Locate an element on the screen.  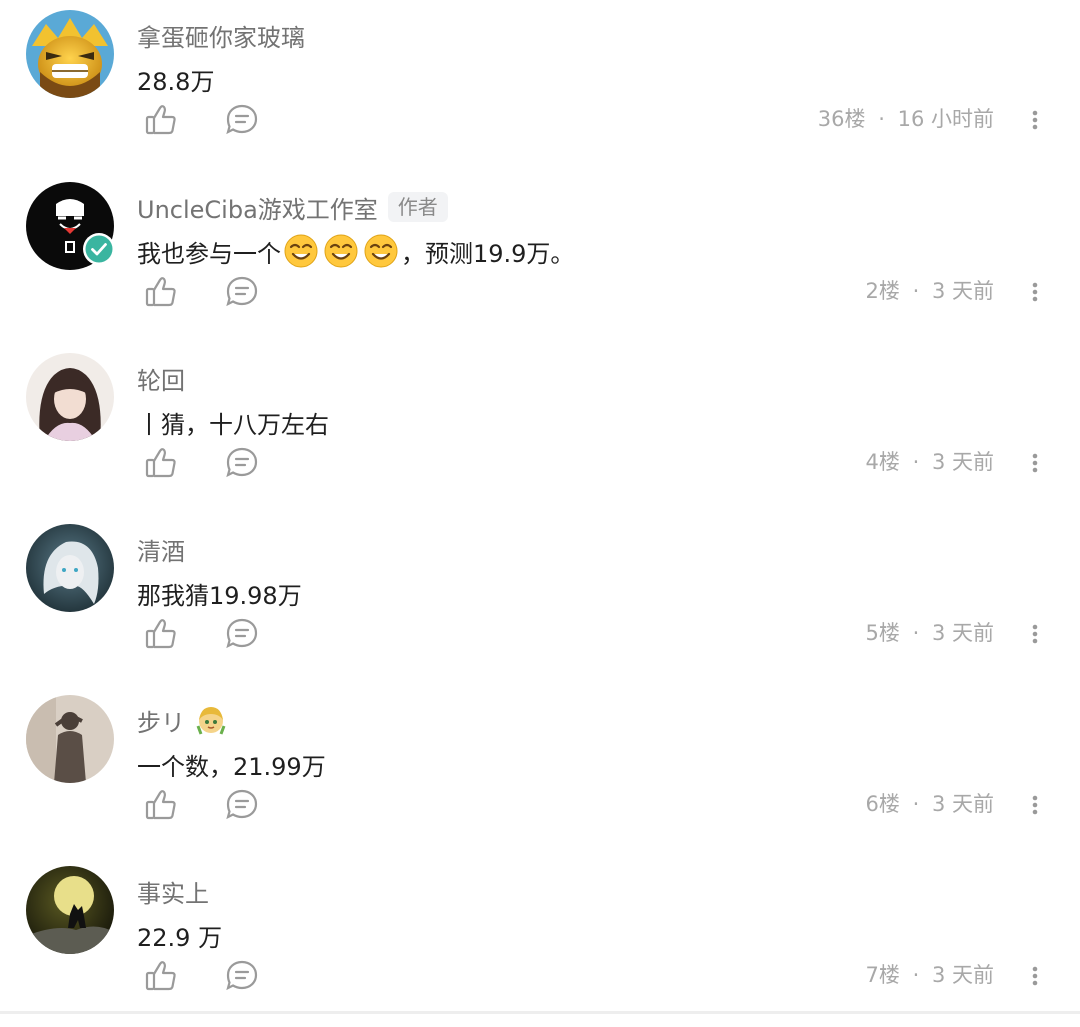
comment-meta: 4楼 · 3 天前 is located at coordinates (930, 461).